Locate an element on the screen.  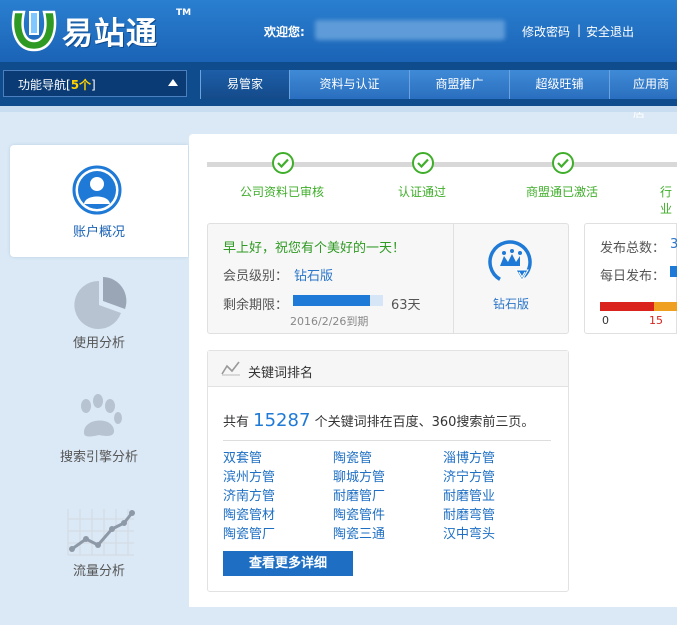
publish-gauge is located at coordinates (638, 306).